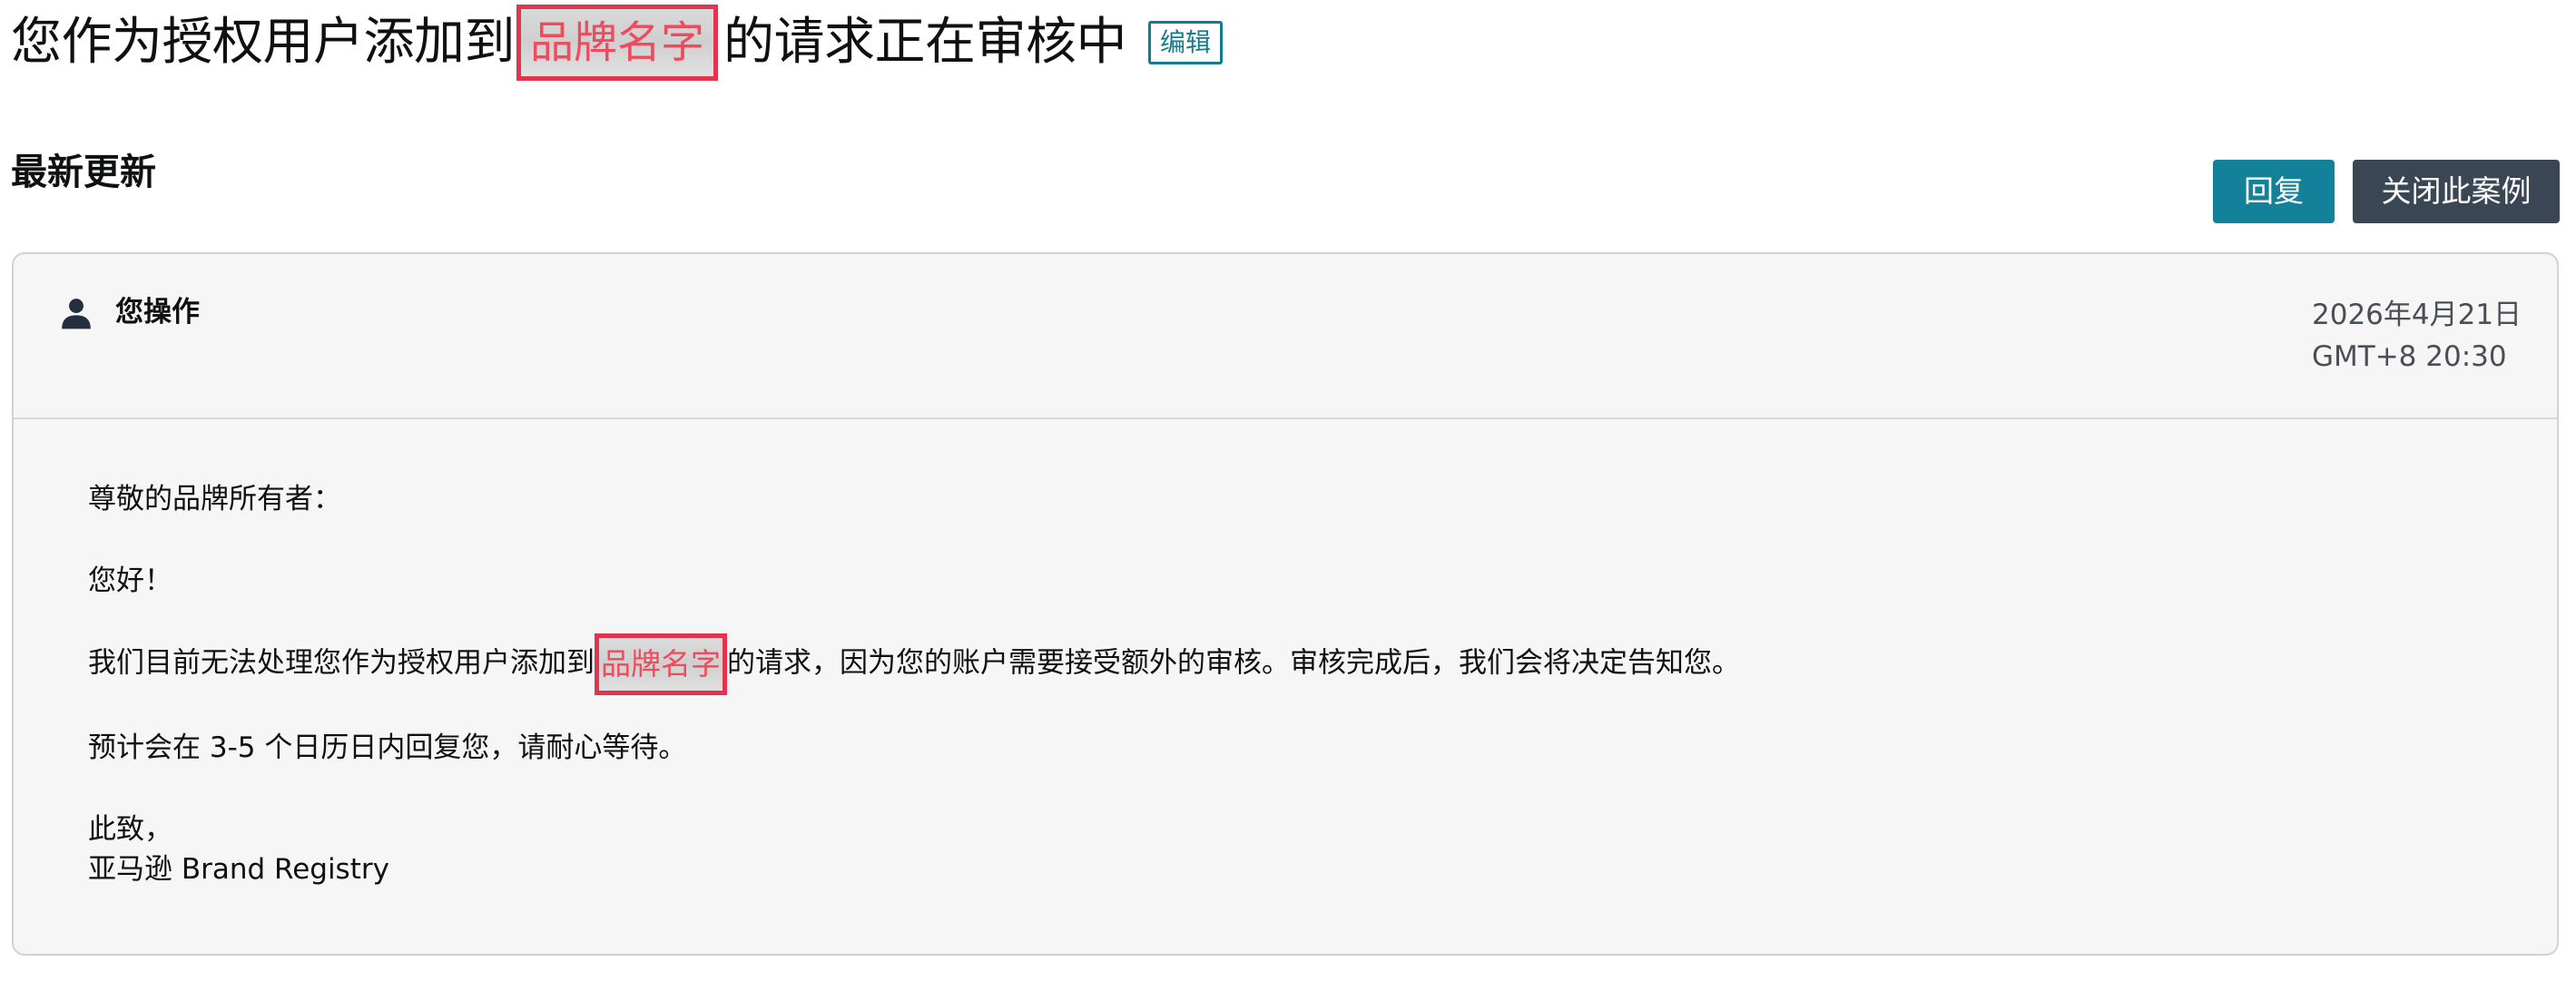  Describe the element at coordinates (83, 173) in the screenshot. I see `latest-updates-heading: 最新更新` at that location.